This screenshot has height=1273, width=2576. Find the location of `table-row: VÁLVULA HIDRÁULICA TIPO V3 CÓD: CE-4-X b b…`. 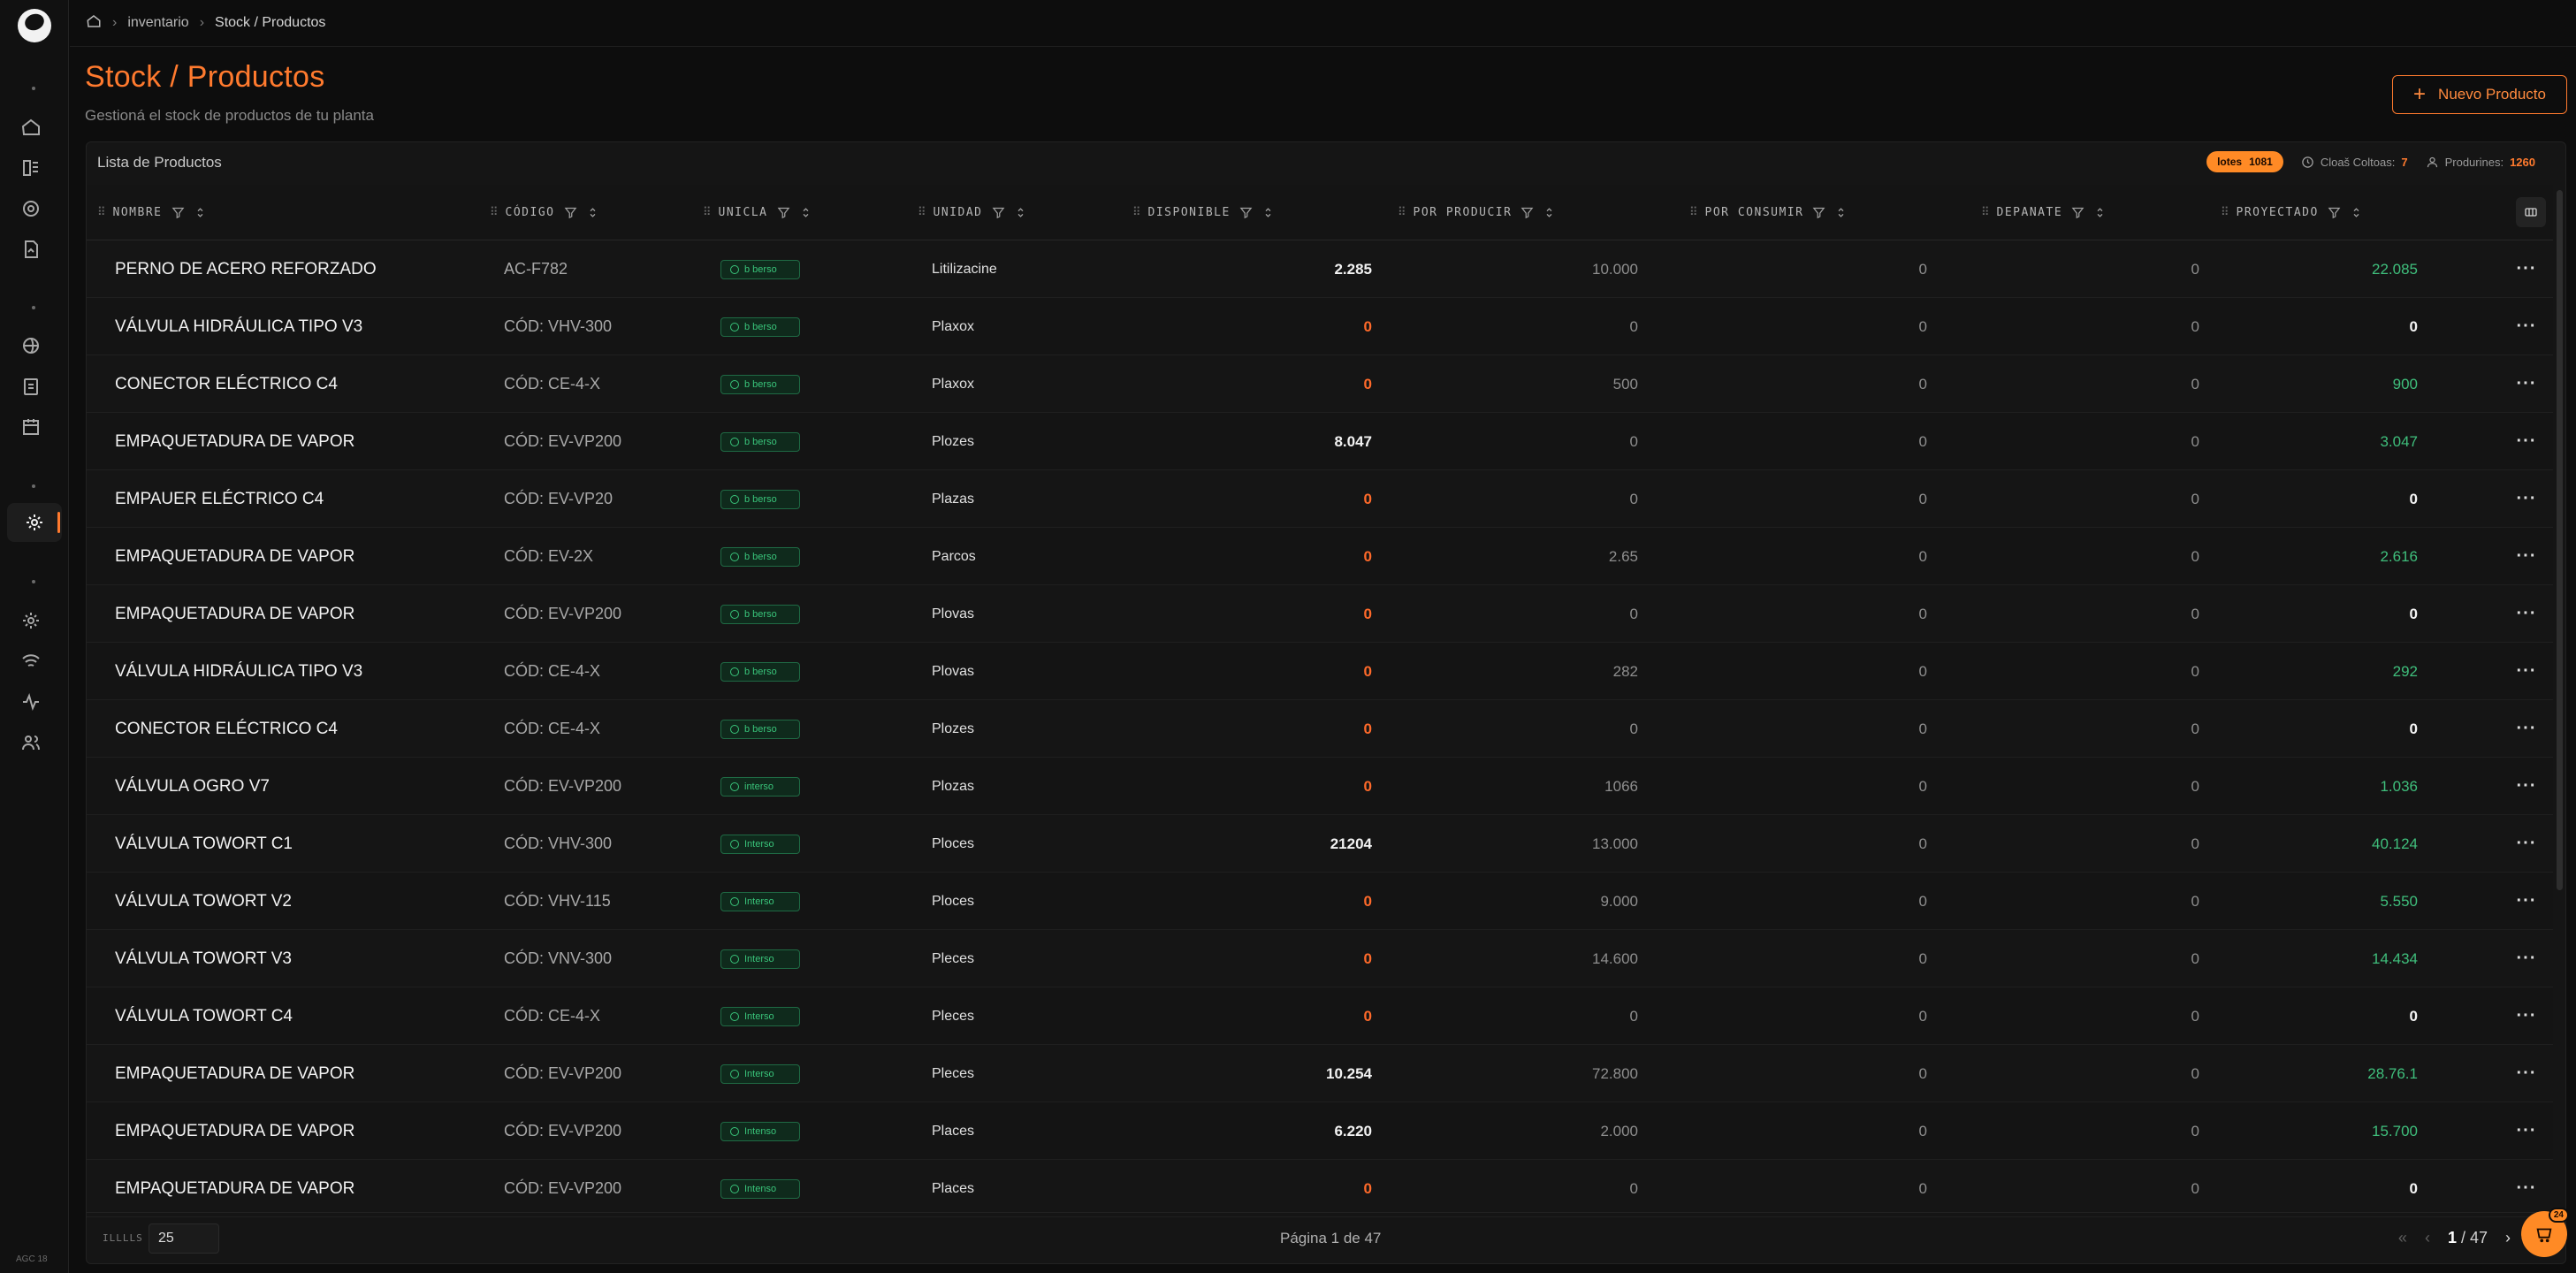

table-row: VÁLVULA HIDRÁULICA TIPO V3 CÓD: CE-4-X b b… is located at coordinates (1320, 671).